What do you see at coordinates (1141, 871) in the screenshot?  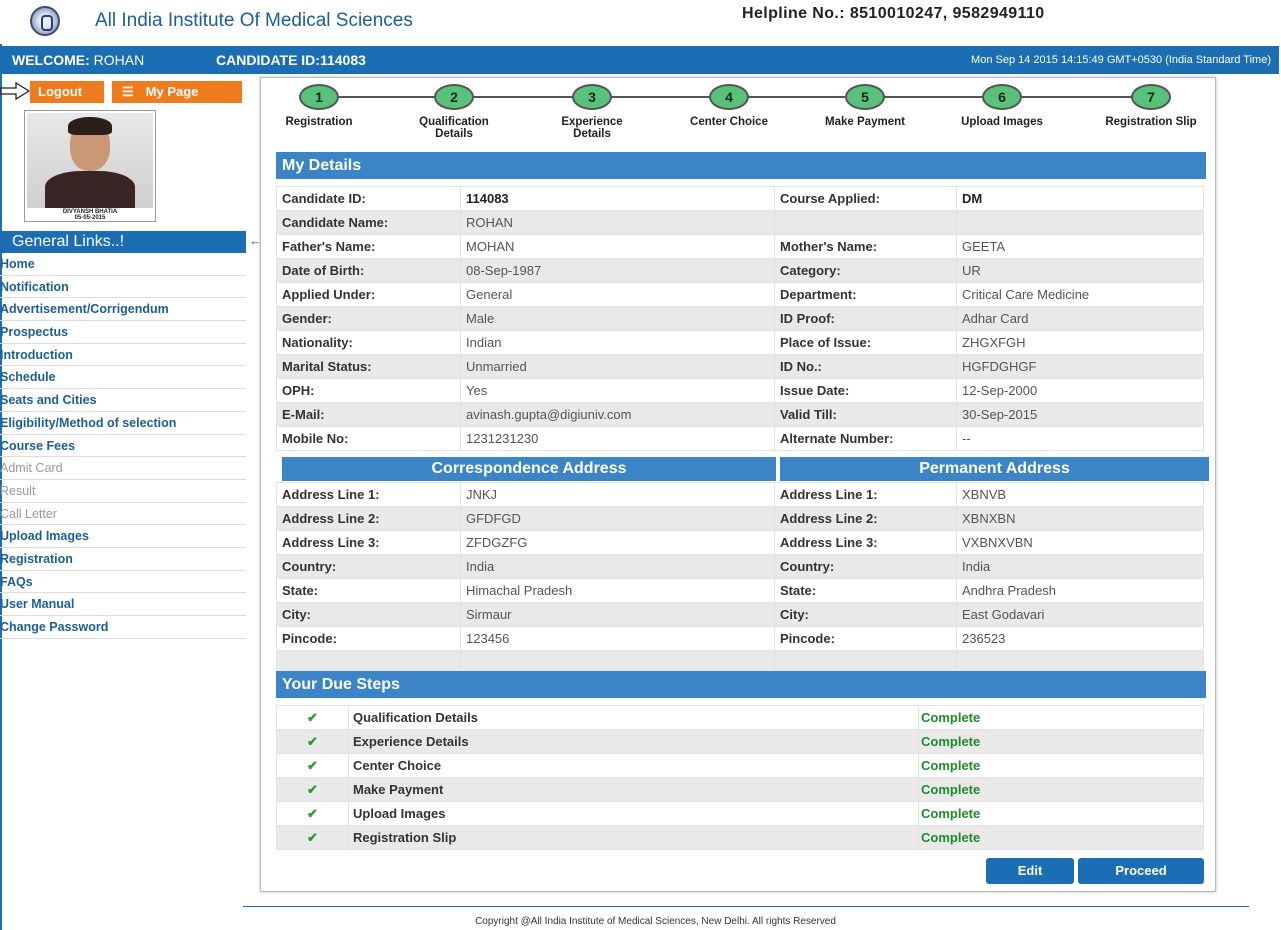 I see `proceed-button: Proceed` at bounding box center [1141, 871].